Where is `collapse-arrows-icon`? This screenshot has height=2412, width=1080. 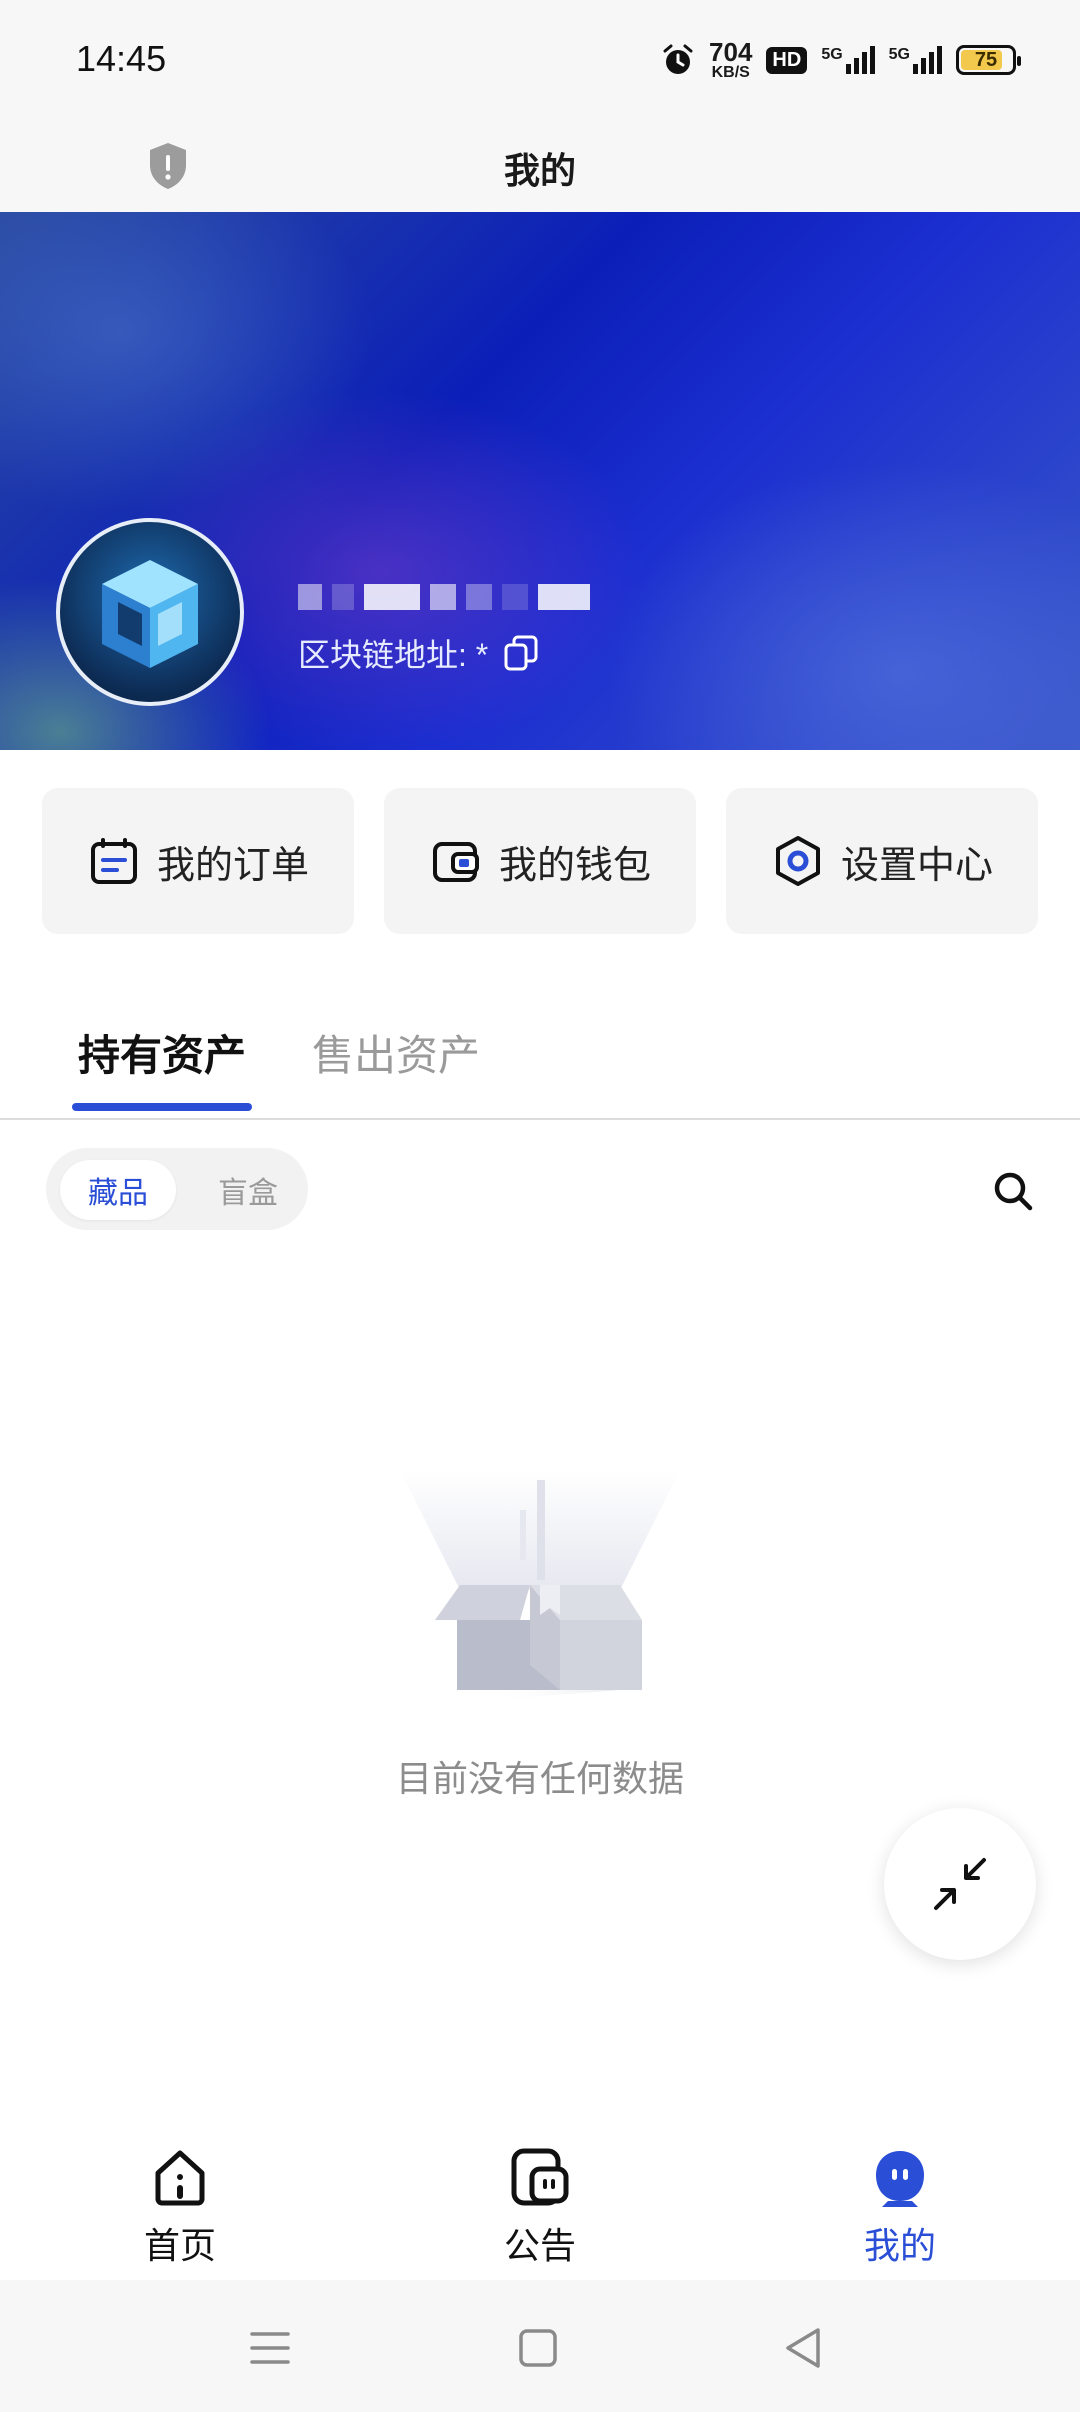
collapse-arrows-icon is located at coordinates (960, 1884).